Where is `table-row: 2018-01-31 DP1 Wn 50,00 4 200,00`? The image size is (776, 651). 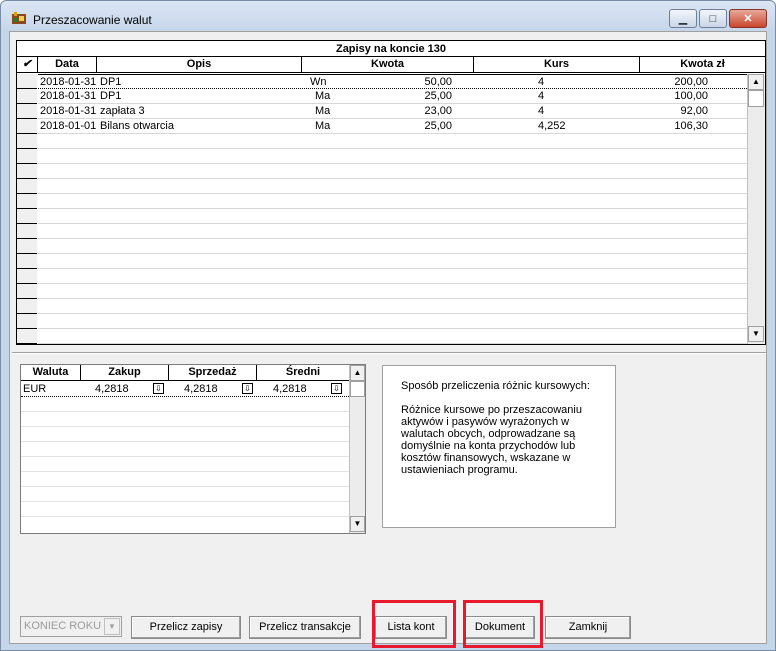 table-row: 2018-01-31 DP1 Wn 50,00 4 200,00 is located at coordinates (392, 81).